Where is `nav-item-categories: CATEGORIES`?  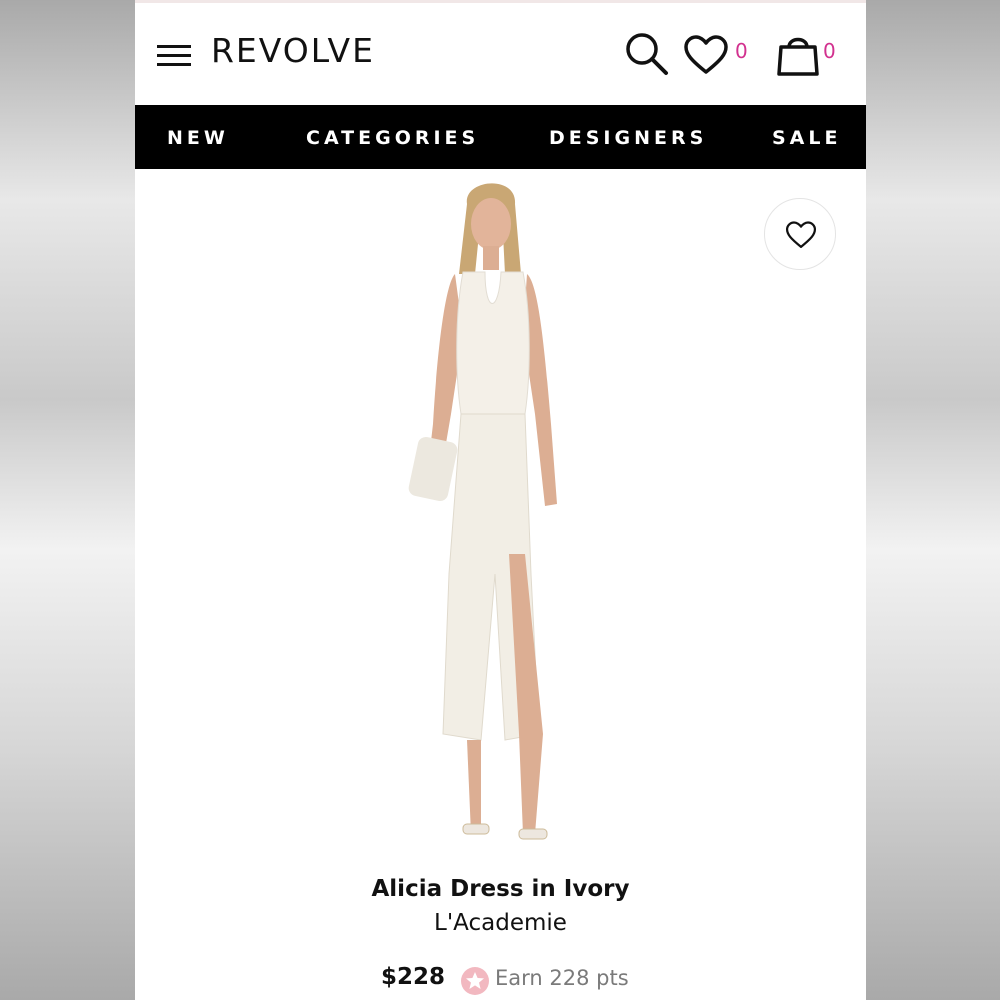
nav-item-categories: CATEGORIES is located at coordinates (392, 137).